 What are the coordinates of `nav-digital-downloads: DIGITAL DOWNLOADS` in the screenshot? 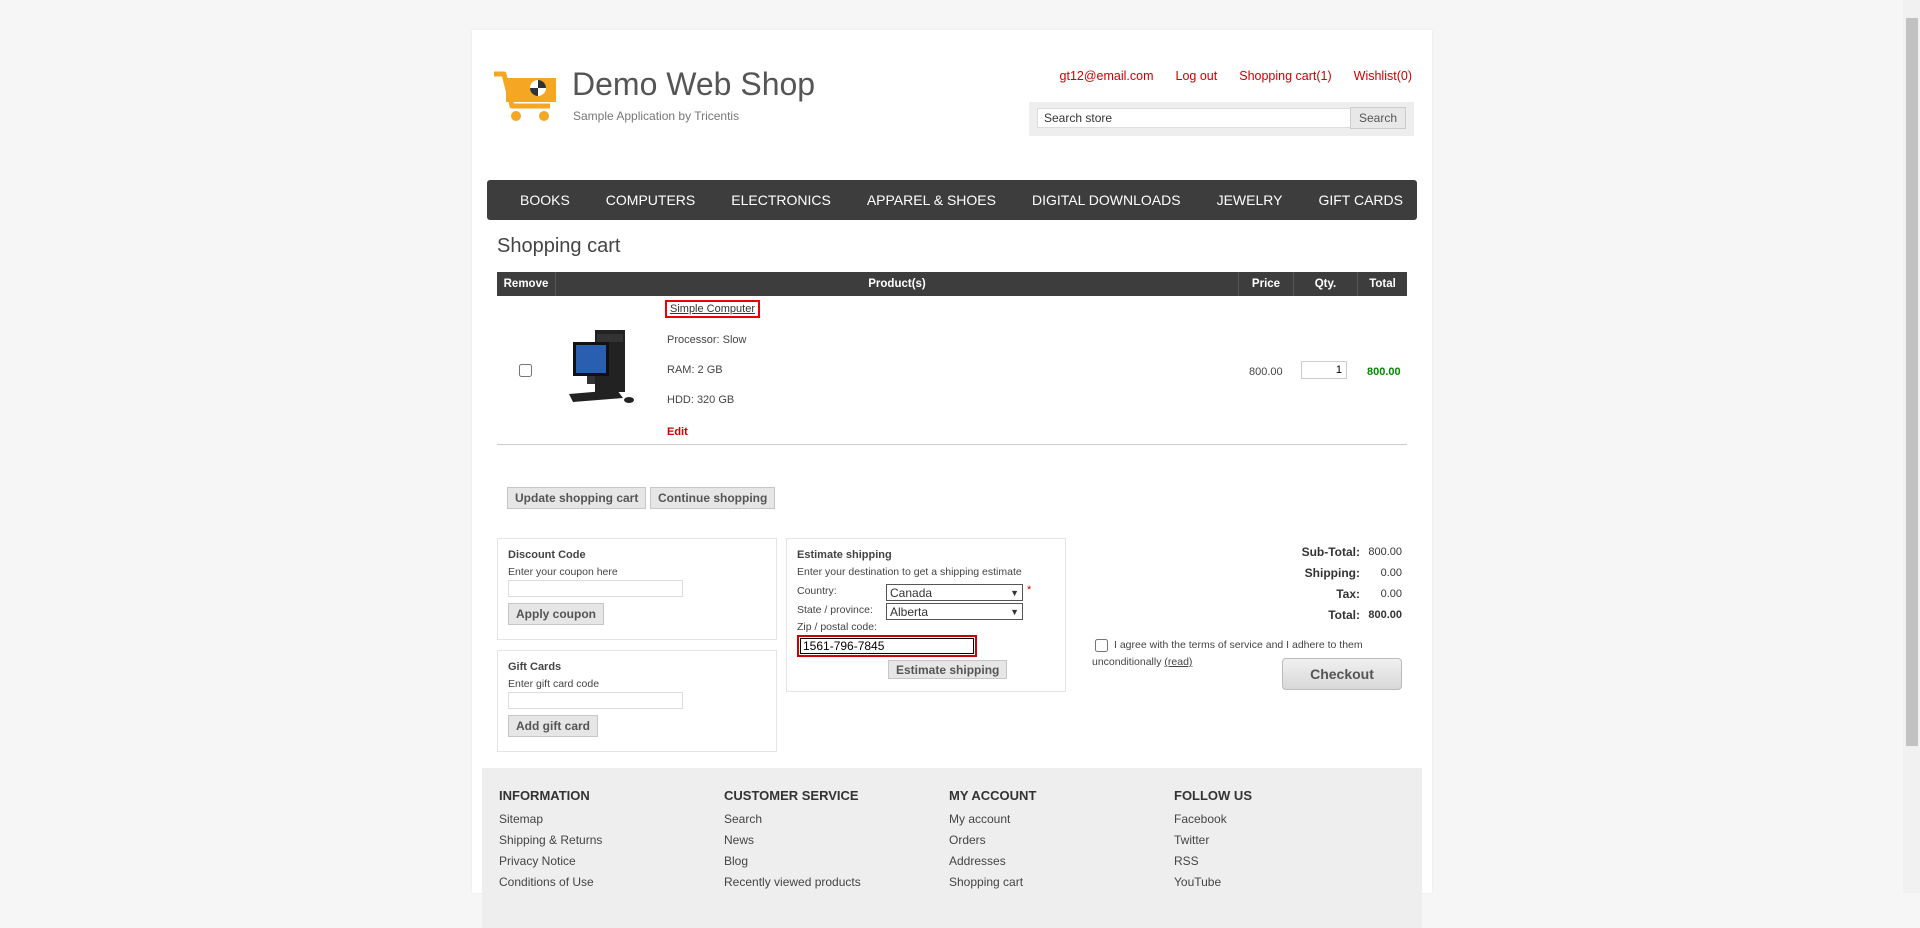 It's located at (1106, 200).